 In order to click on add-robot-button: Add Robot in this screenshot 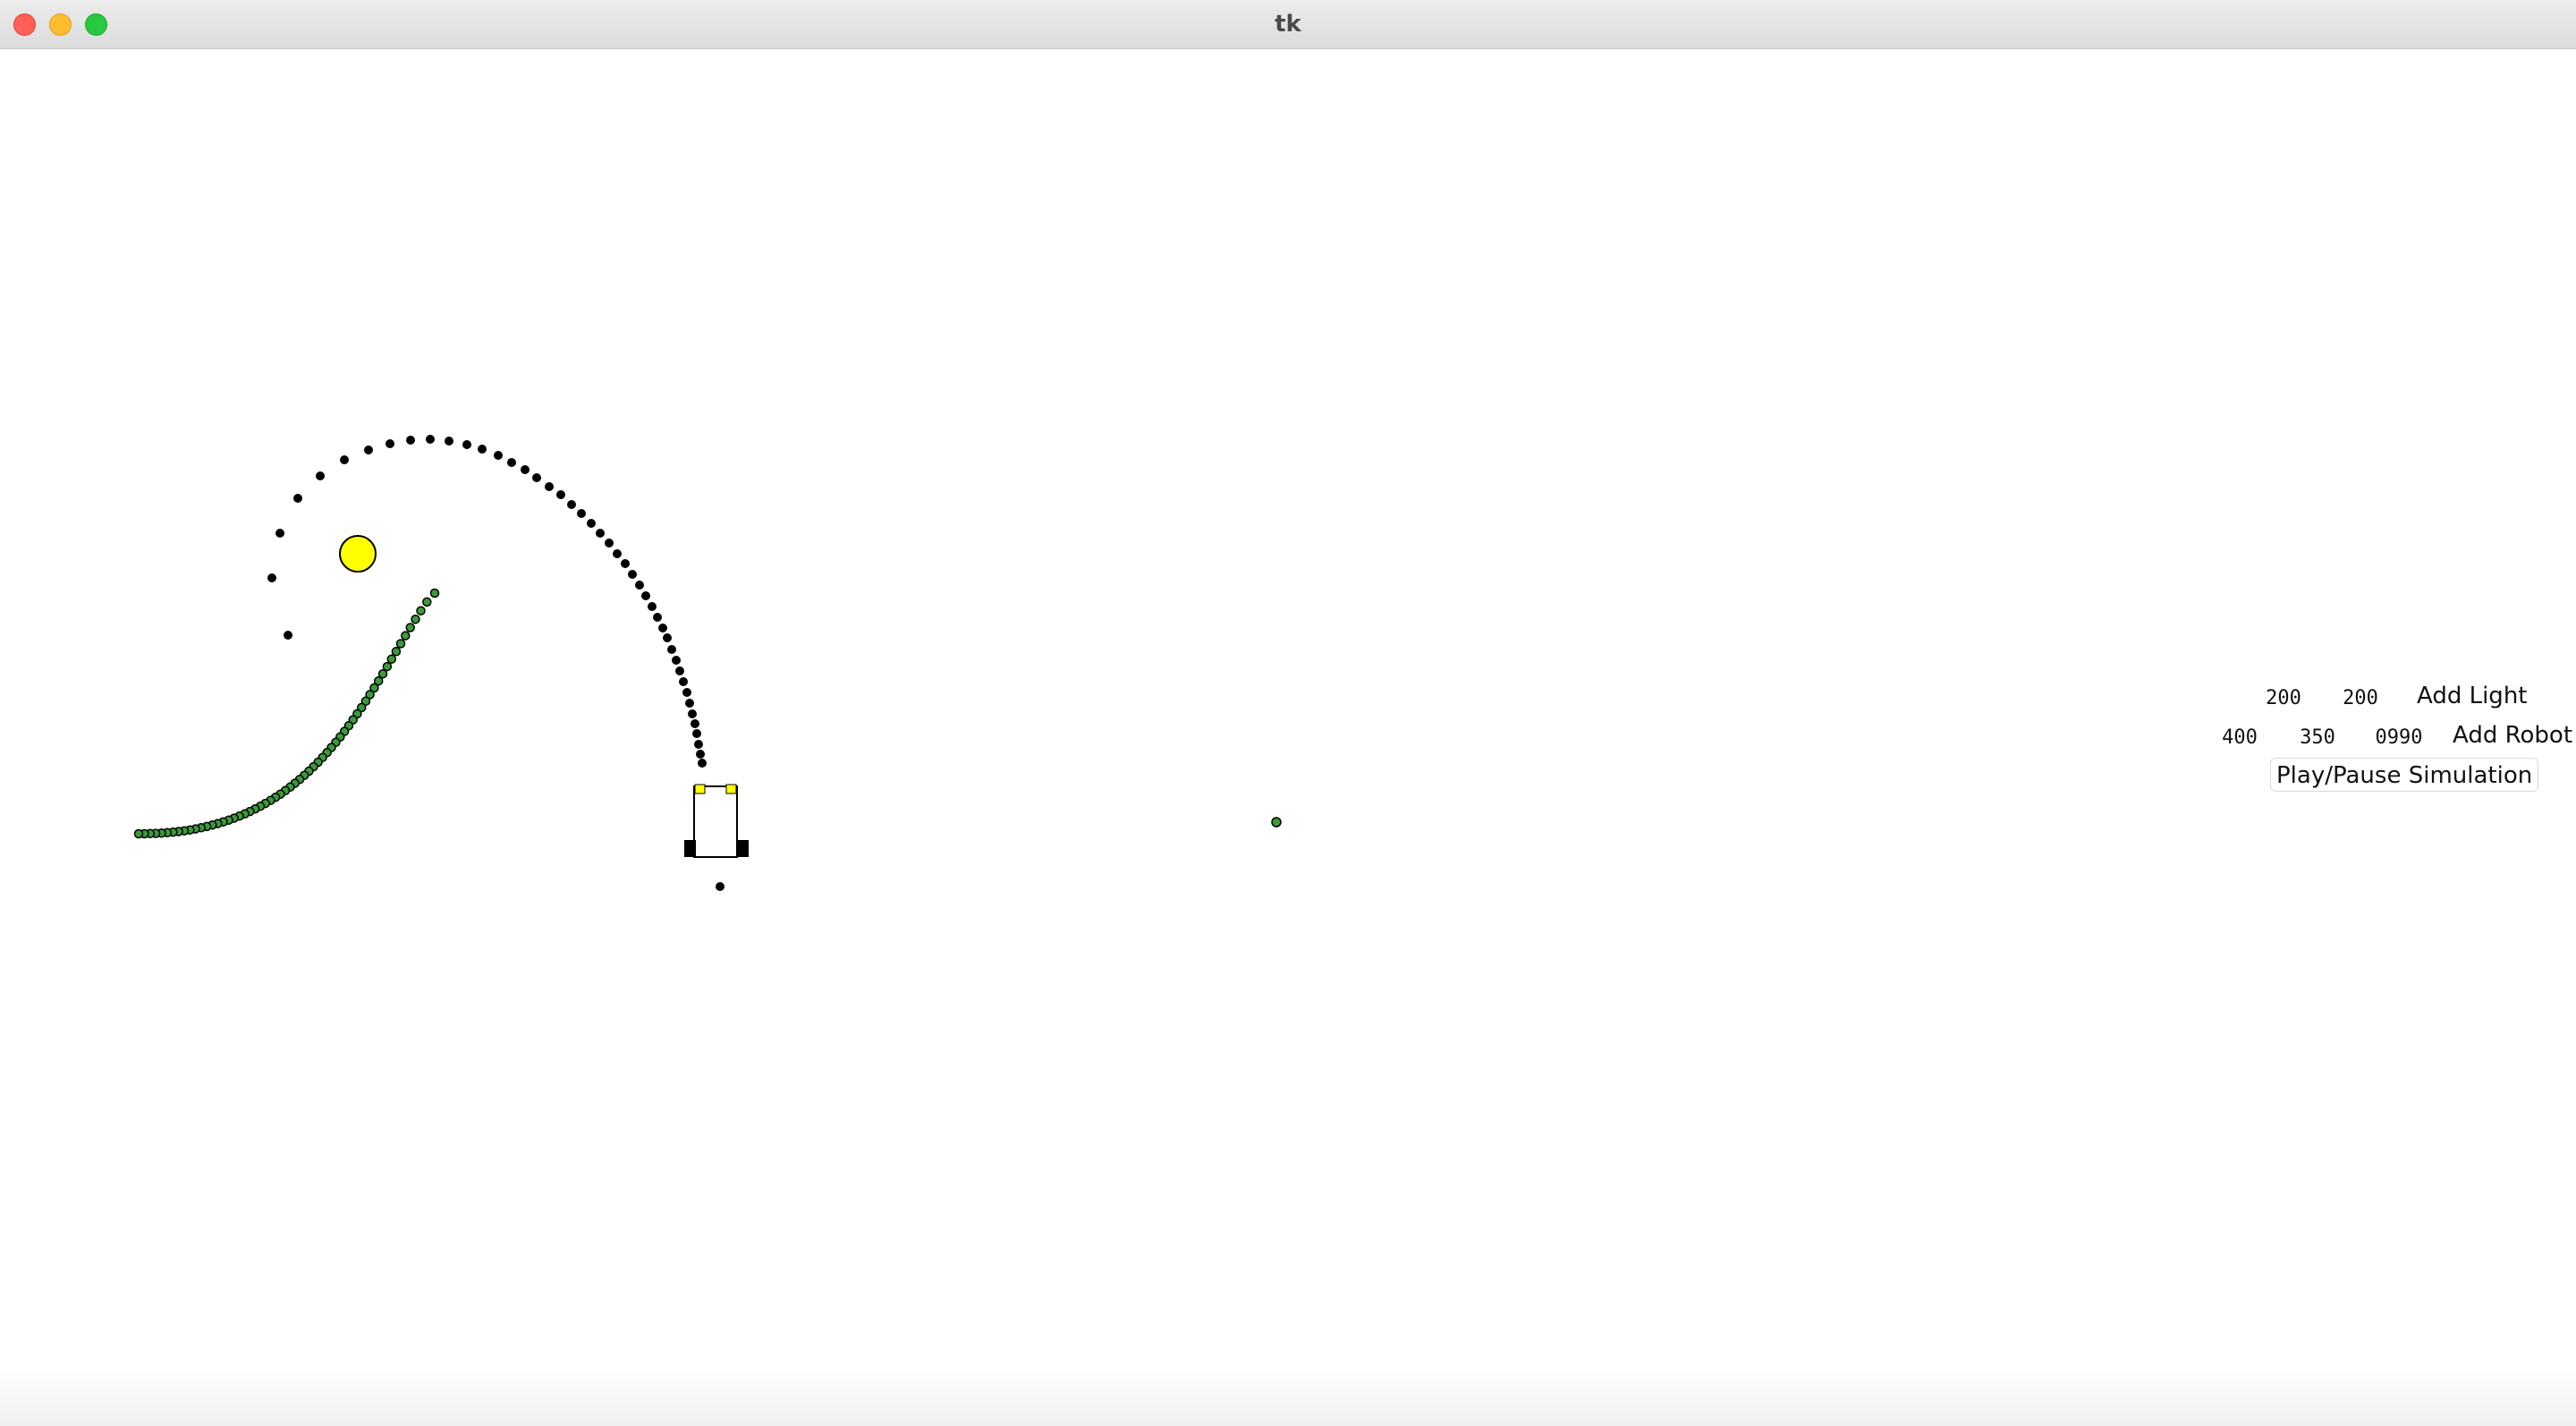, I will do `click(2512, 735)`.